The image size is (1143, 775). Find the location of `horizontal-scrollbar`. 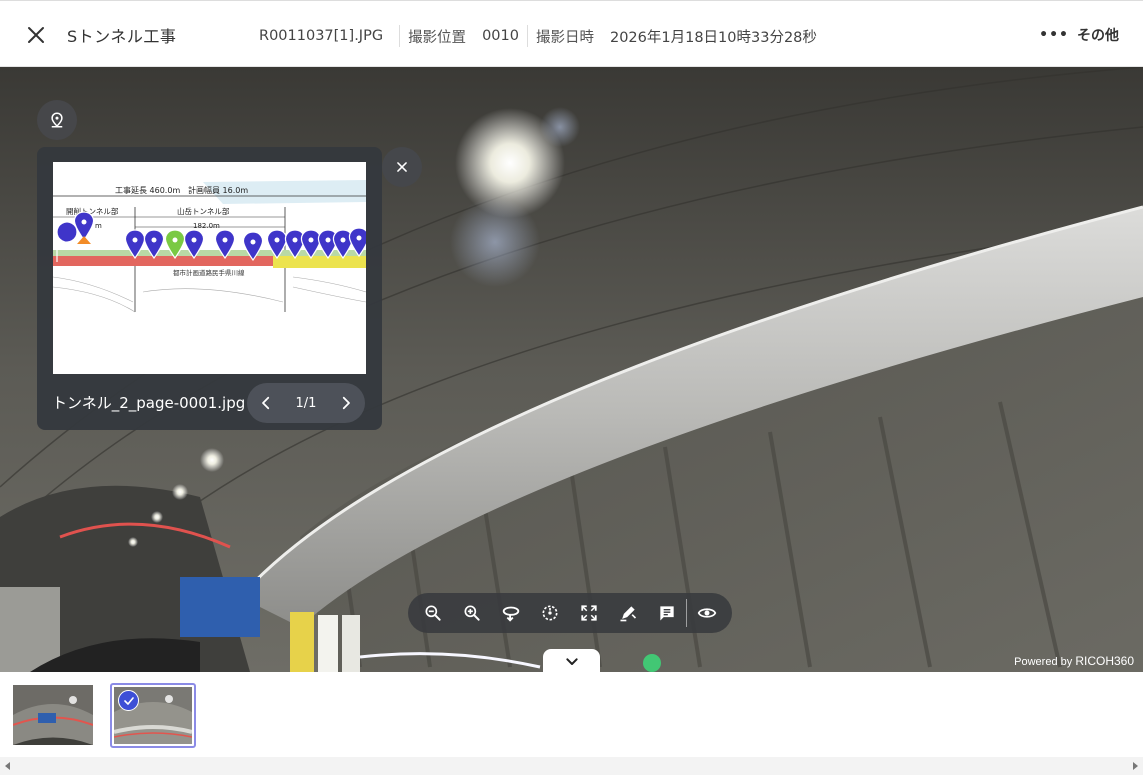

horizontal-scrollbar is located at coordinates (571, 766).